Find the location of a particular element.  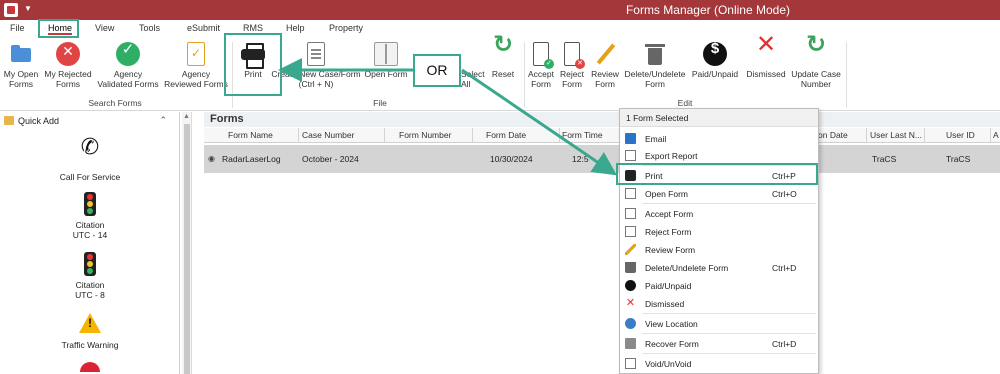

red-x-icon: ✕ is located at coordinates (630, 303).